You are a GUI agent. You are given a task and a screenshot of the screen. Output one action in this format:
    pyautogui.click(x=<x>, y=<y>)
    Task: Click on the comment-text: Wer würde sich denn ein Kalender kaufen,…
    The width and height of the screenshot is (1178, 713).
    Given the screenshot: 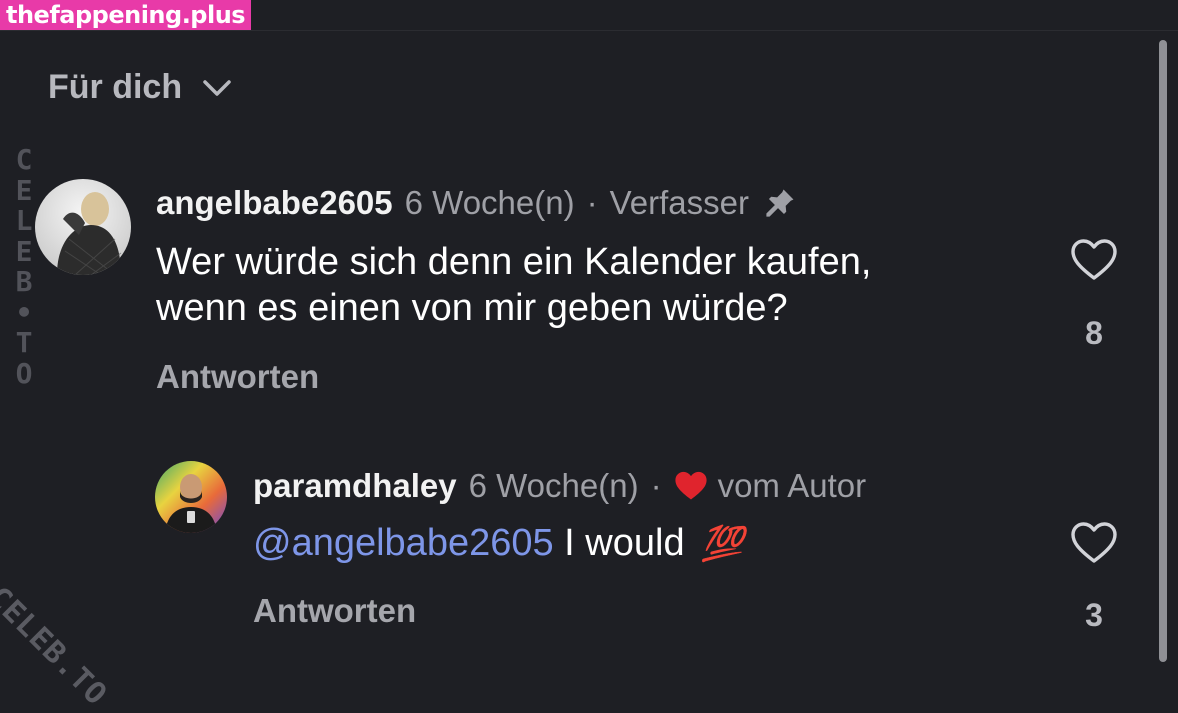 What is the action you would take?
    pyautogui.click(x=513, y=285)
    